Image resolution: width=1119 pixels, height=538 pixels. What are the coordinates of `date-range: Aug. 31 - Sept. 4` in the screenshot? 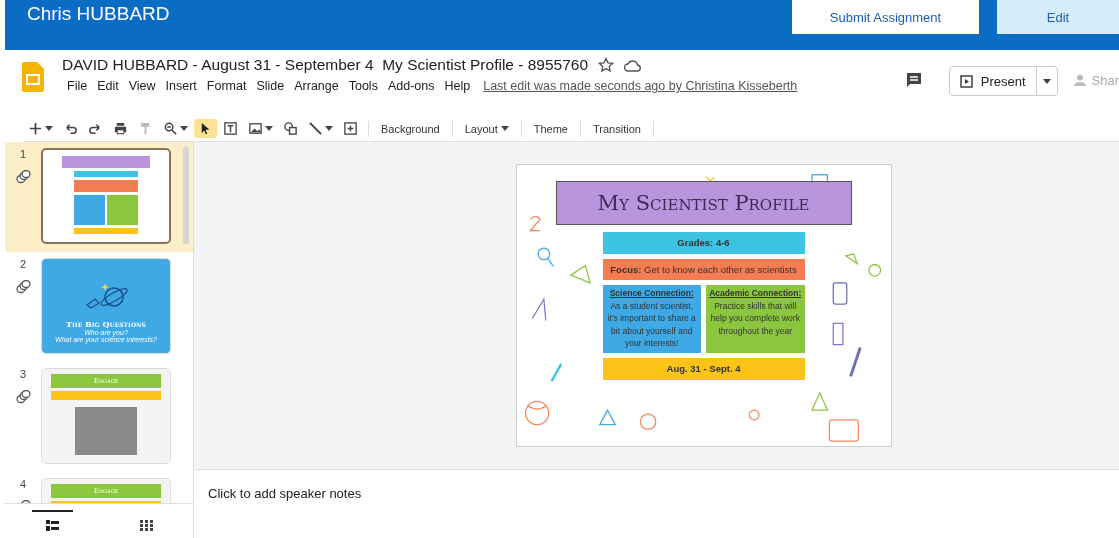 It's located at (703, 369).